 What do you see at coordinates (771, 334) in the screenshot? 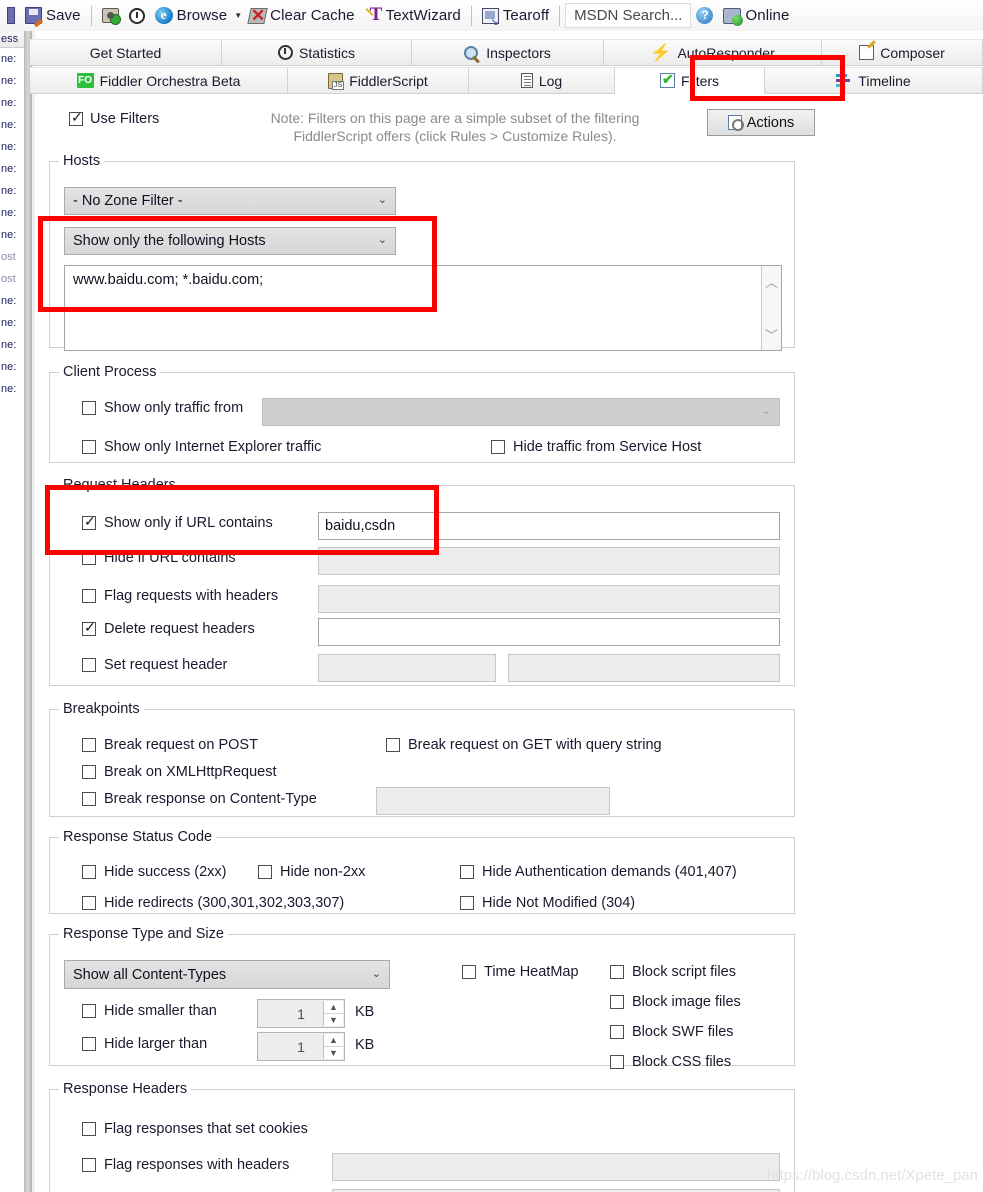
I see `scroll-down-icon: ﹀` at bounding box center [771, 334].